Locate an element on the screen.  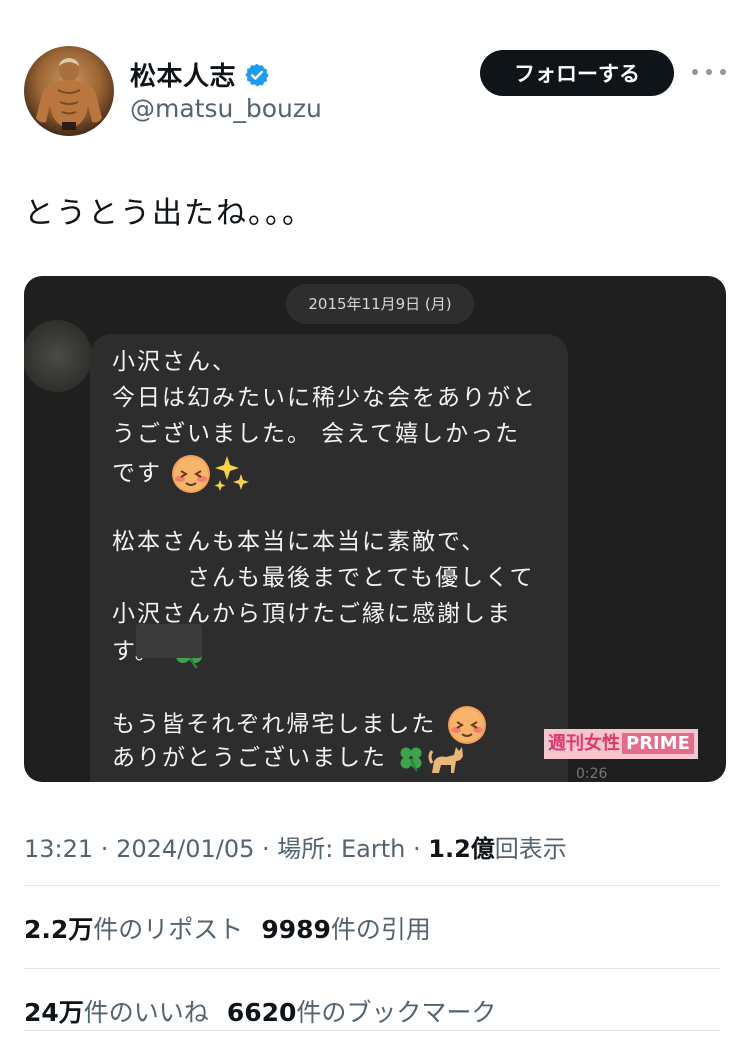
author-name-row: 松本人志 is located at coordinates (200, 74).